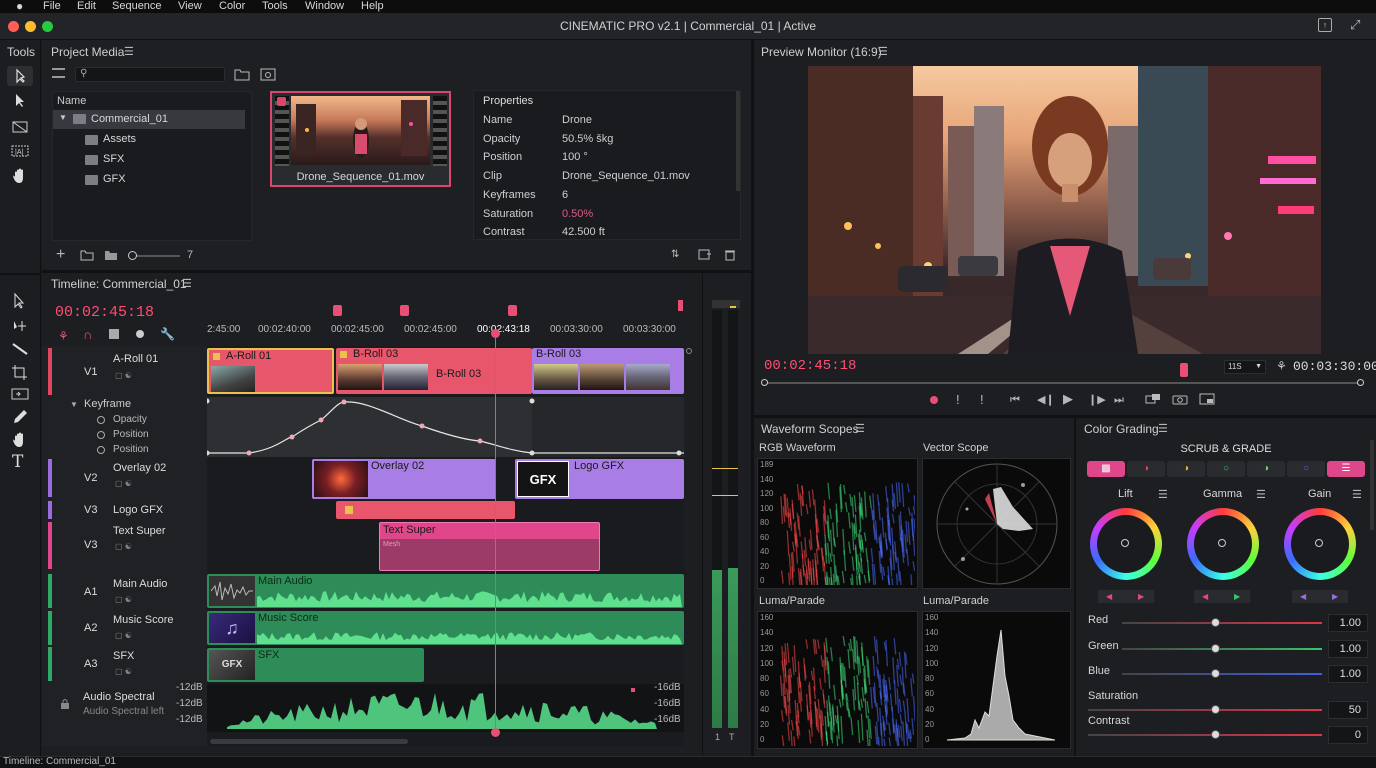 The height and width of the screenshot is (768, 1376). Describe the element at coordinates (137, 6) in the screenshot. I see `menu-sequence: Sequence` at that location.